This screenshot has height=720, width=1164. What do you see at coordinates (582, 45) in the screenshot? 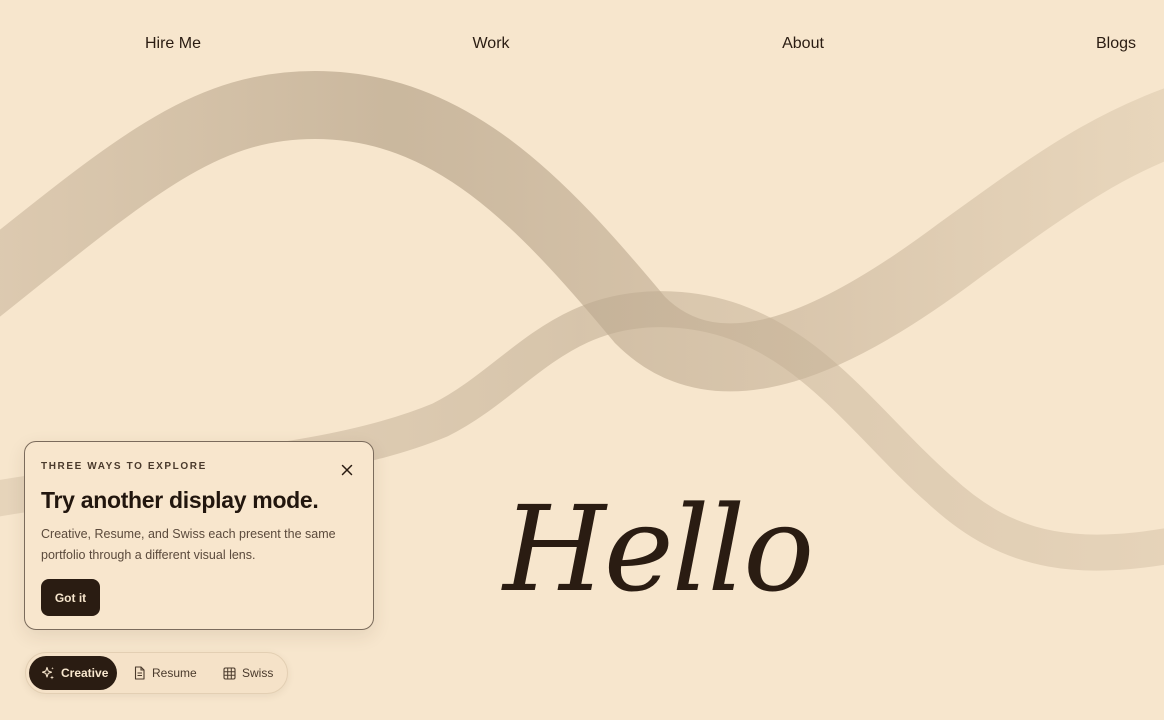
I see `top-navigation: Hire Me Work About Blogs` at bounding box center [582, 45].